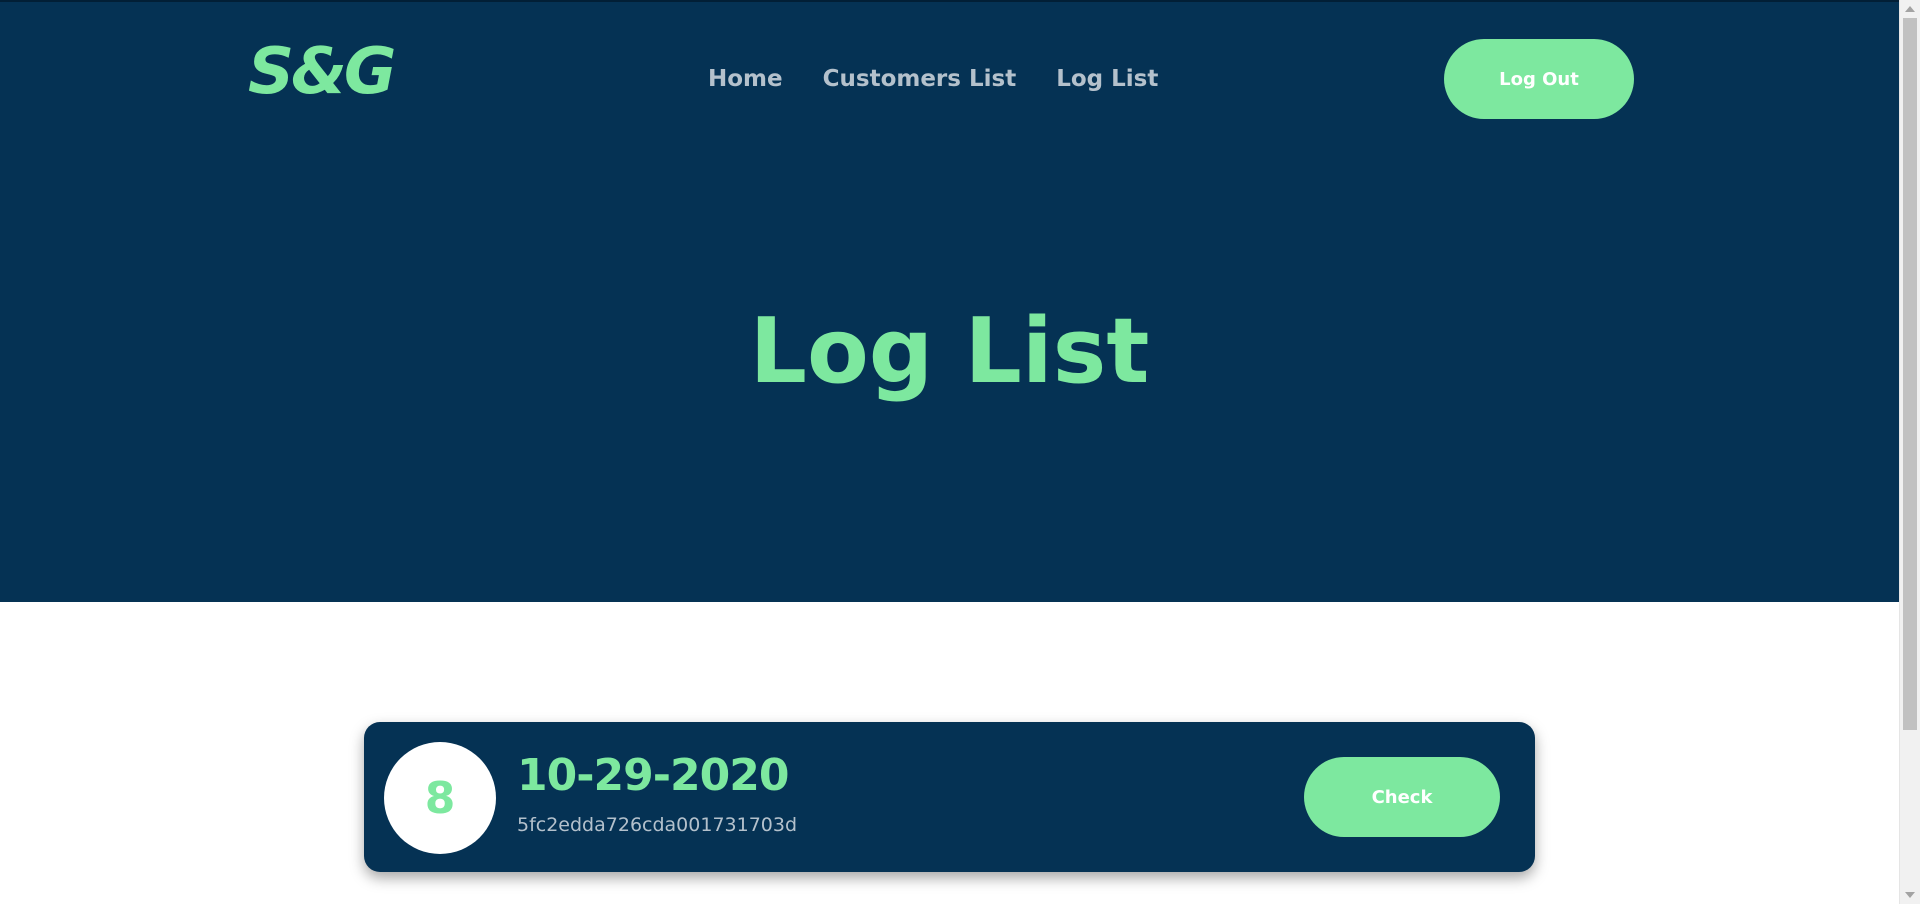 The image size is (1920, 904). Describe the element at coordinates (745, 79) in the screenshot. I see `nav-link-home: Home` at that location.